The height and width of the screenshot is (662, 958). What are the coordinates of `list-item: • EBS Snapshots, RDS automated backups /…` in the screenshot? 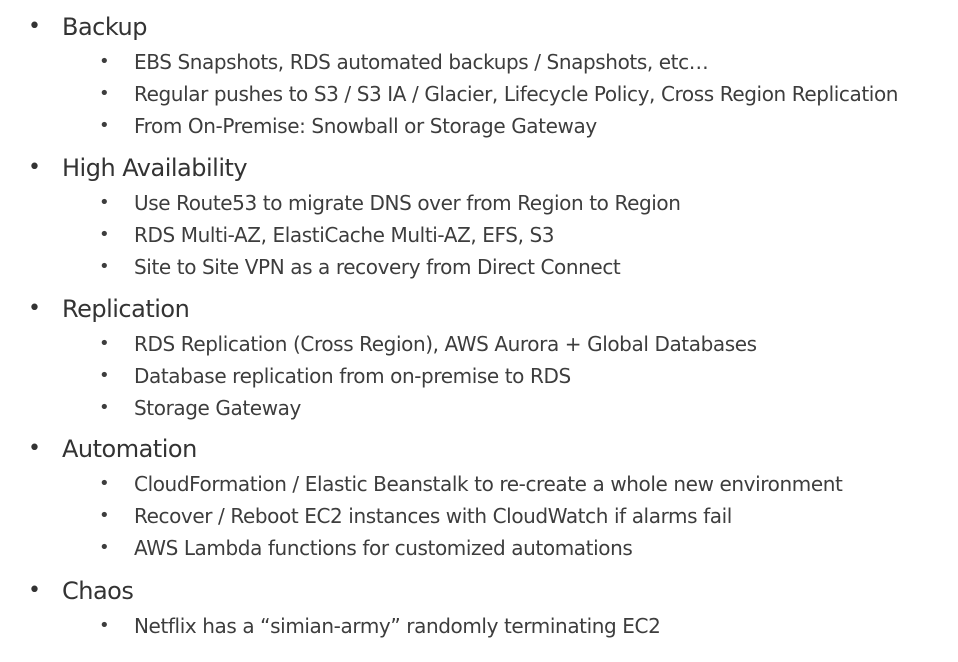 It's located at (479, 62).